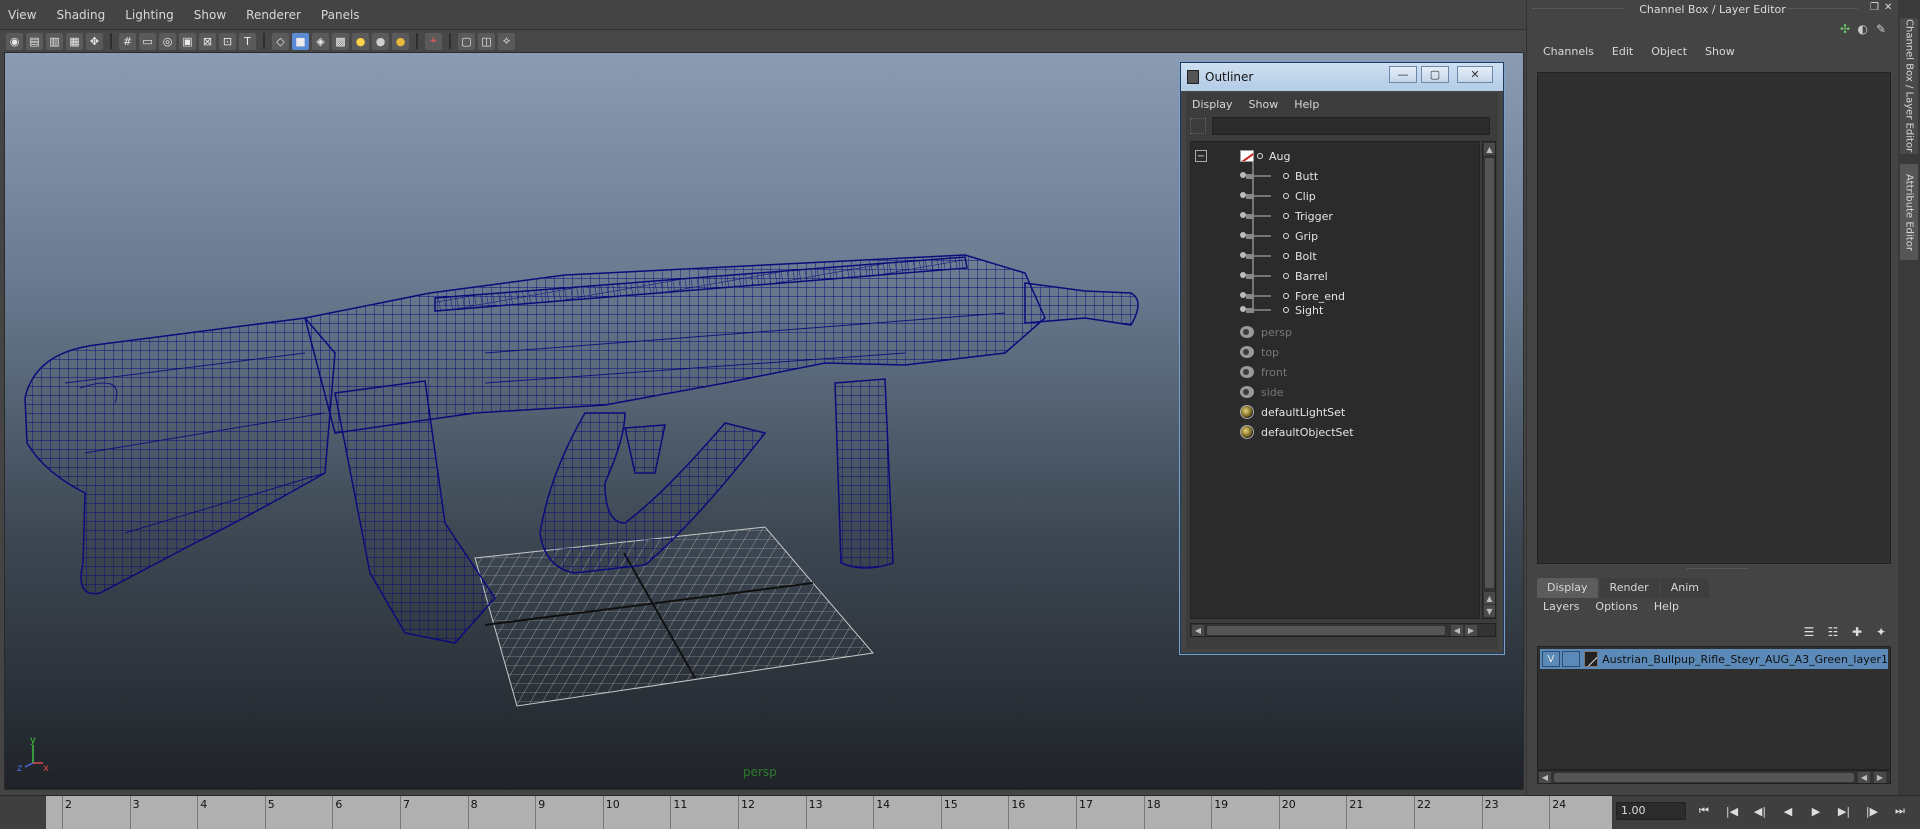 The height and width of the screenshot is (829, 1920). Describe the element at coordinates (1277, 196) in the screenshot. I see `outliner-node-clip: Clip` at that location.